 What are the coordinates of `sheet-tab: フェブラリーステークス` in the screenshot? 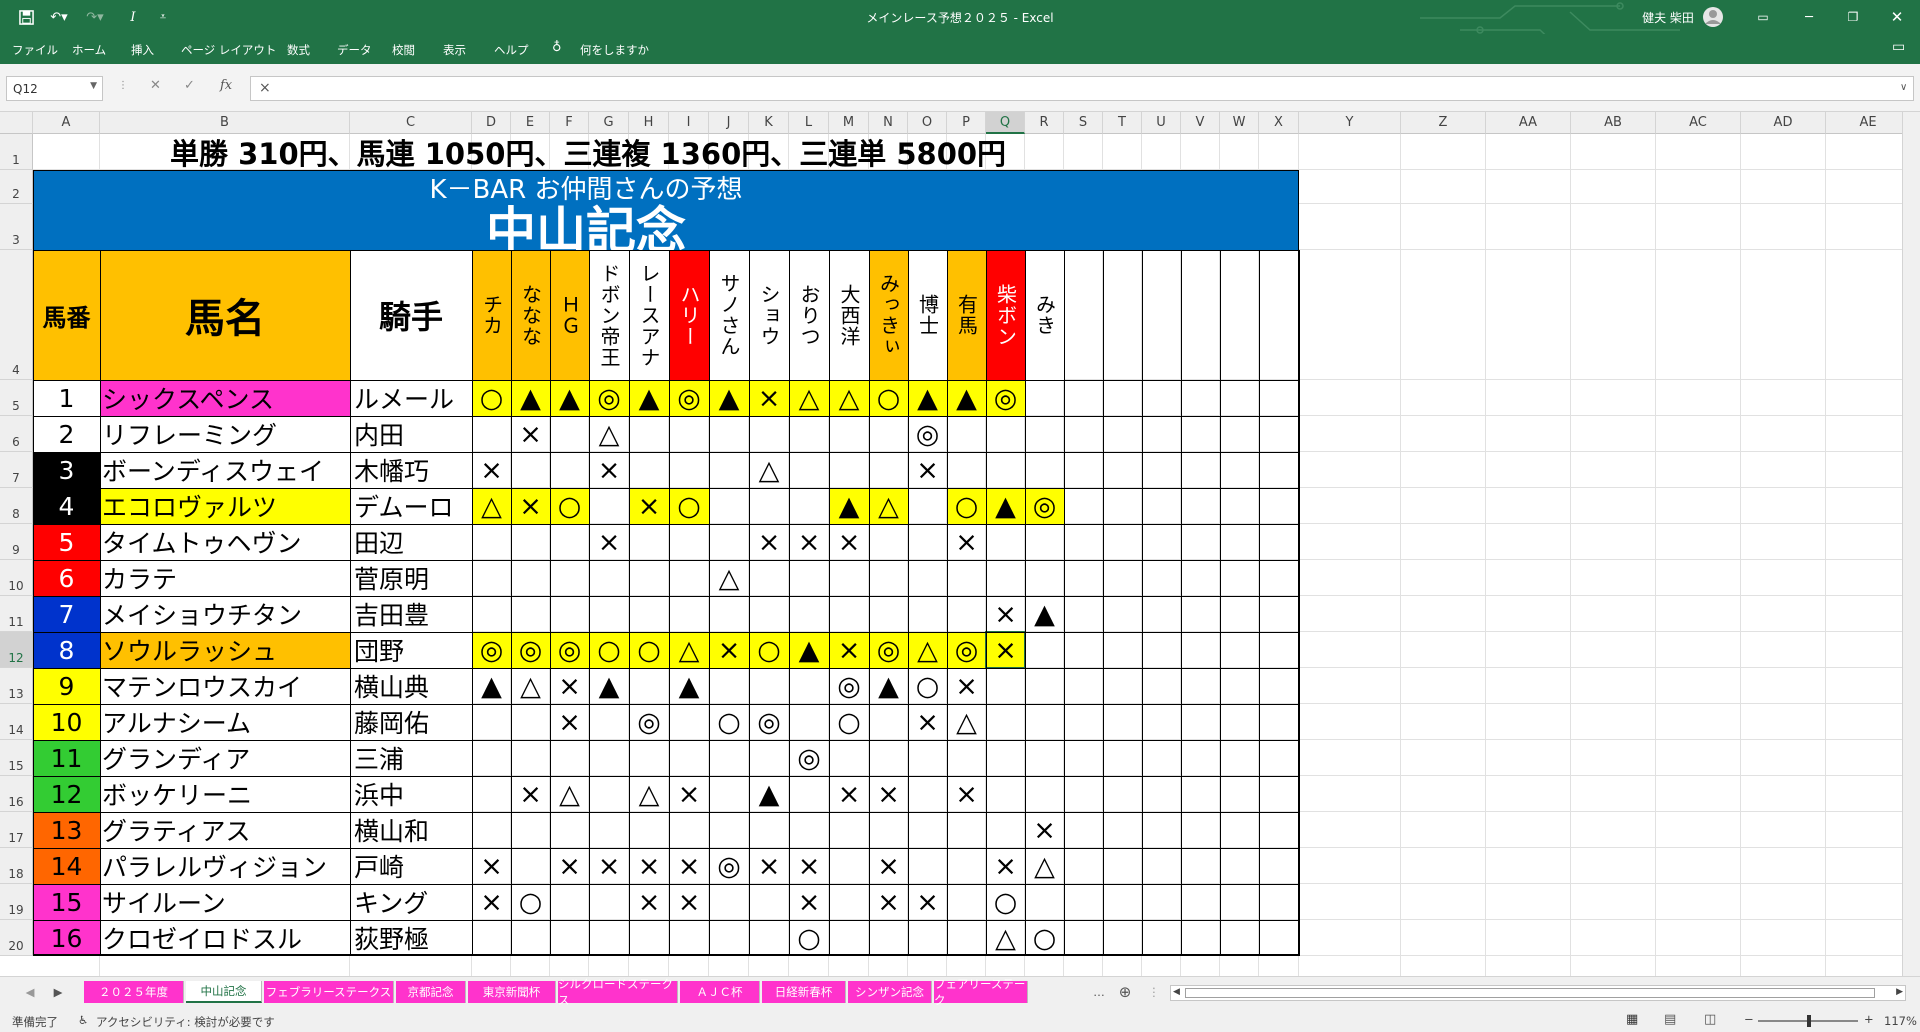 It's located at (329, 992).